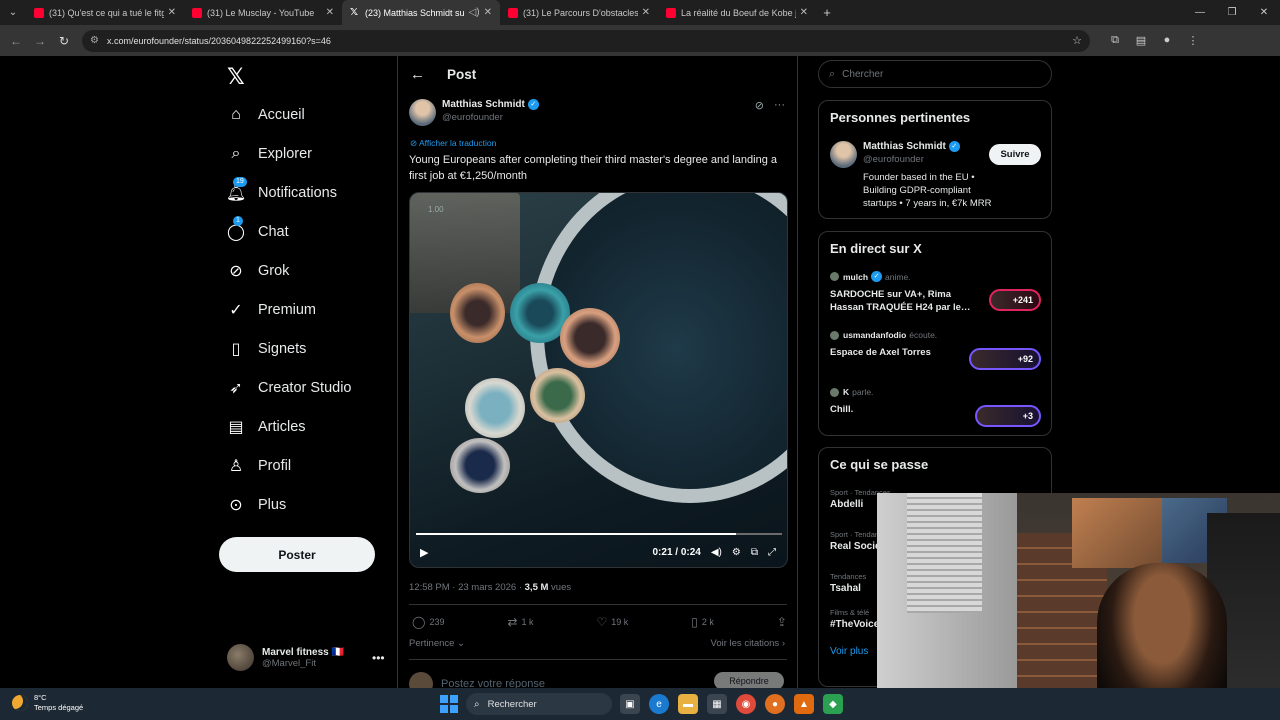  What do you see at coordinates (267, 349) in the screenshot?
I see `nav-bookmarks: ▯ Signets` at bounding box center [267, 349].